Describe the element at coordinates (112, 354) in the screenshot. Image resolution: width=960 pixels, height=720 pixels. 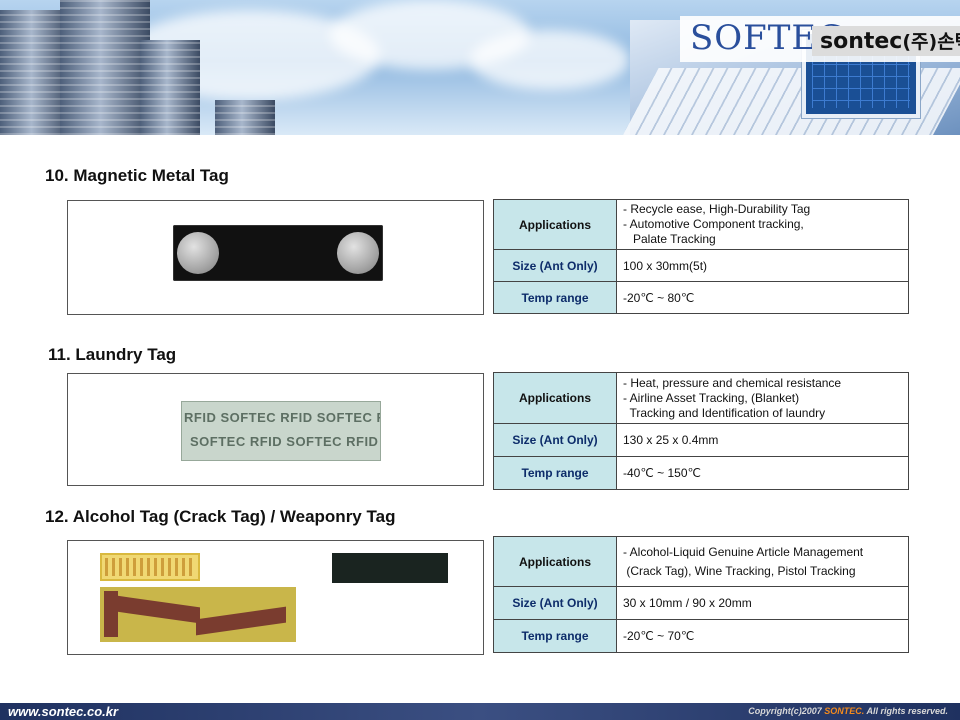
I see `section-title-laundry-tag: 11. Laundry Tag` at that location.